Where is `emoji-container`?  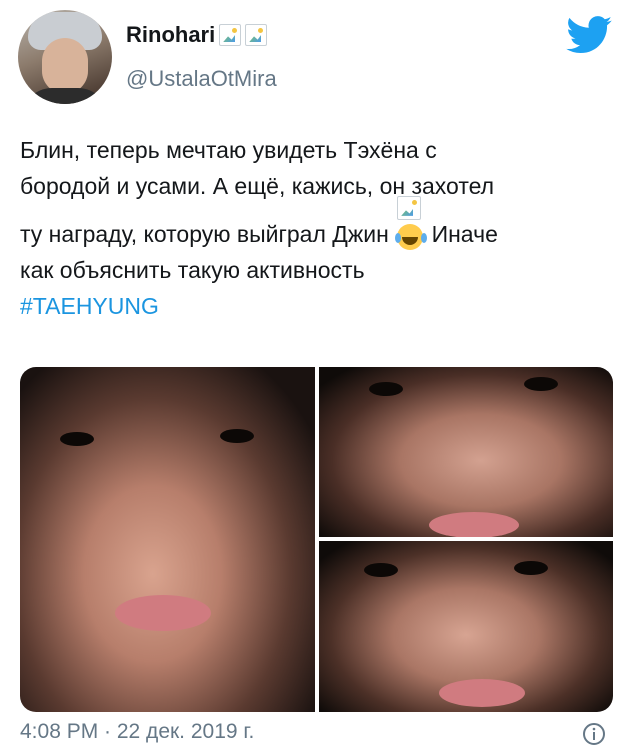
emoji-container is located at coordinates (410, 222).